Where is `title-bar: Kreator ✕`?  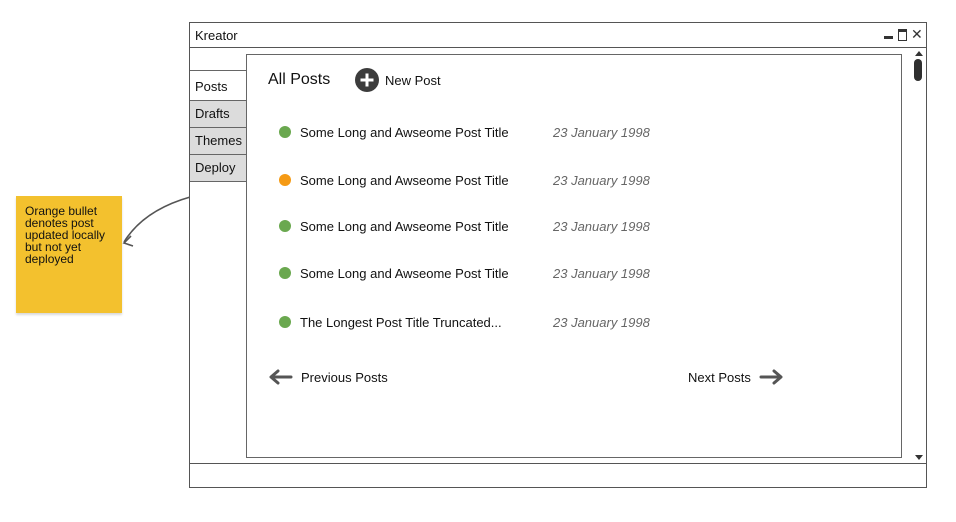
title-bar: Kreator ✕ is located at coordinates (558, 35).